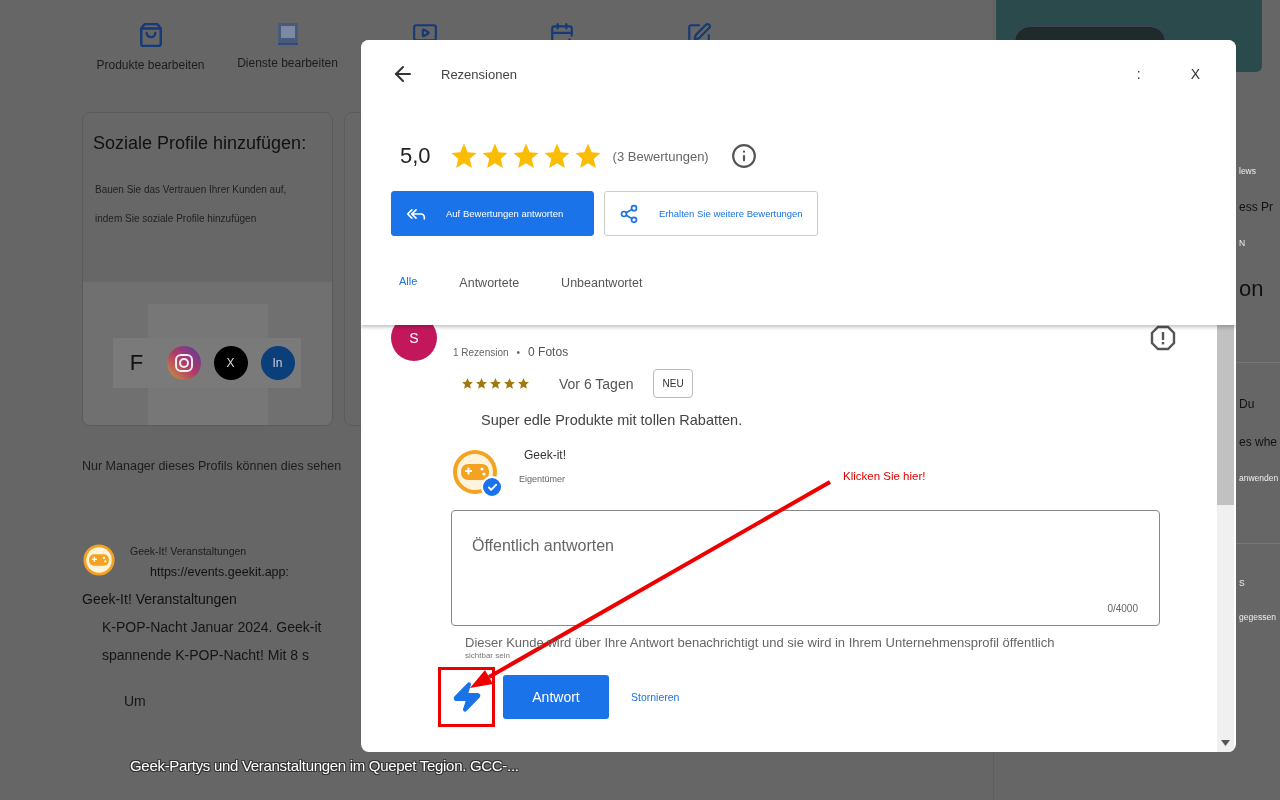 This screenshot has width=1280, height=800. What do you see at coordinates (136, 363) in the screenshot?
I see `facebook-icon: F` at bounding box center [136, 363].